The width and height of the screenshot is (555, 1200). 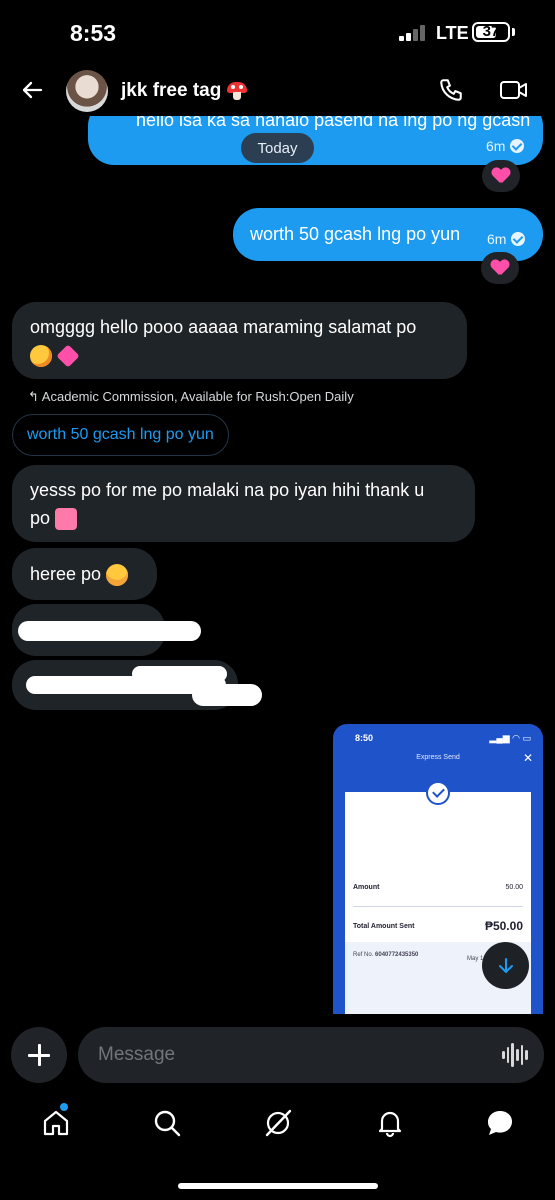 What do you see at coordinates (390, 1123) in the screenshot?
I see `notifications-icon` at bounding box center [390, 1123].